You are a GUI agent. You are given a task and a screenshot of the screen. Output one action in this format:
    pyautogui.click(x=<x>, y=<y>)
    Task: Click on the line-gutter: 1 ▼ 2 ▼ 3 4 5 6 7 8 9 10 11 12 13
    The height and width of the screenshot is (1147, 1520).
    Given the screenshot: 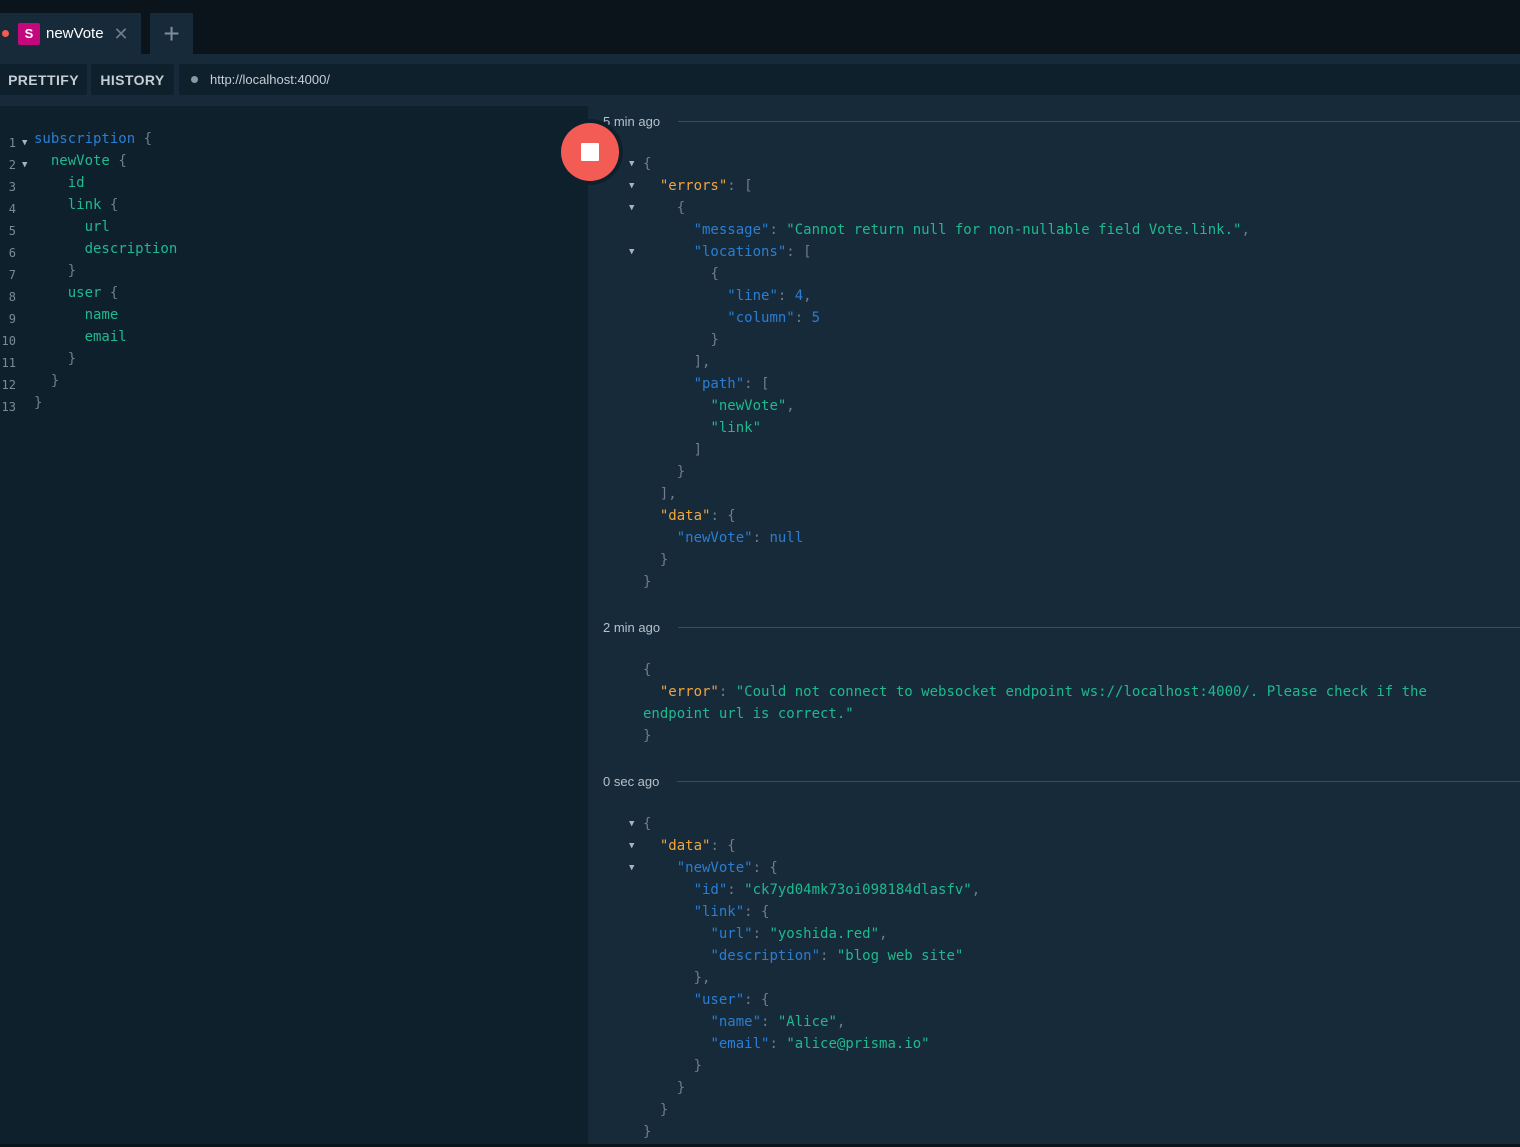 What is the action you would take?
    pyautogui.click(x=17, y=275)
    